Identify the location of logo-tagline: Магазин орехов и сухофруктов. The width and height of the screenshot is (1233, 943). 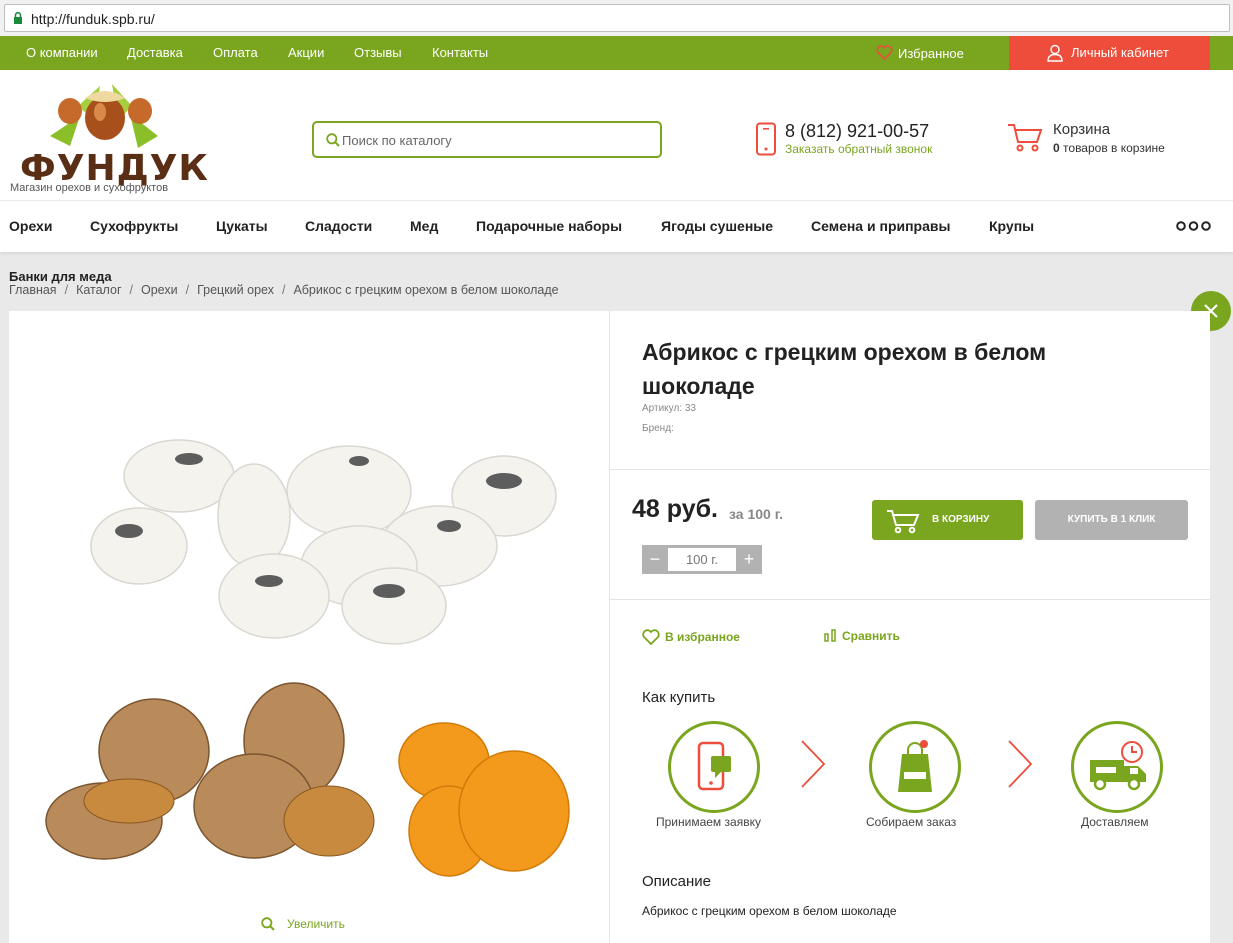
(89, 188).